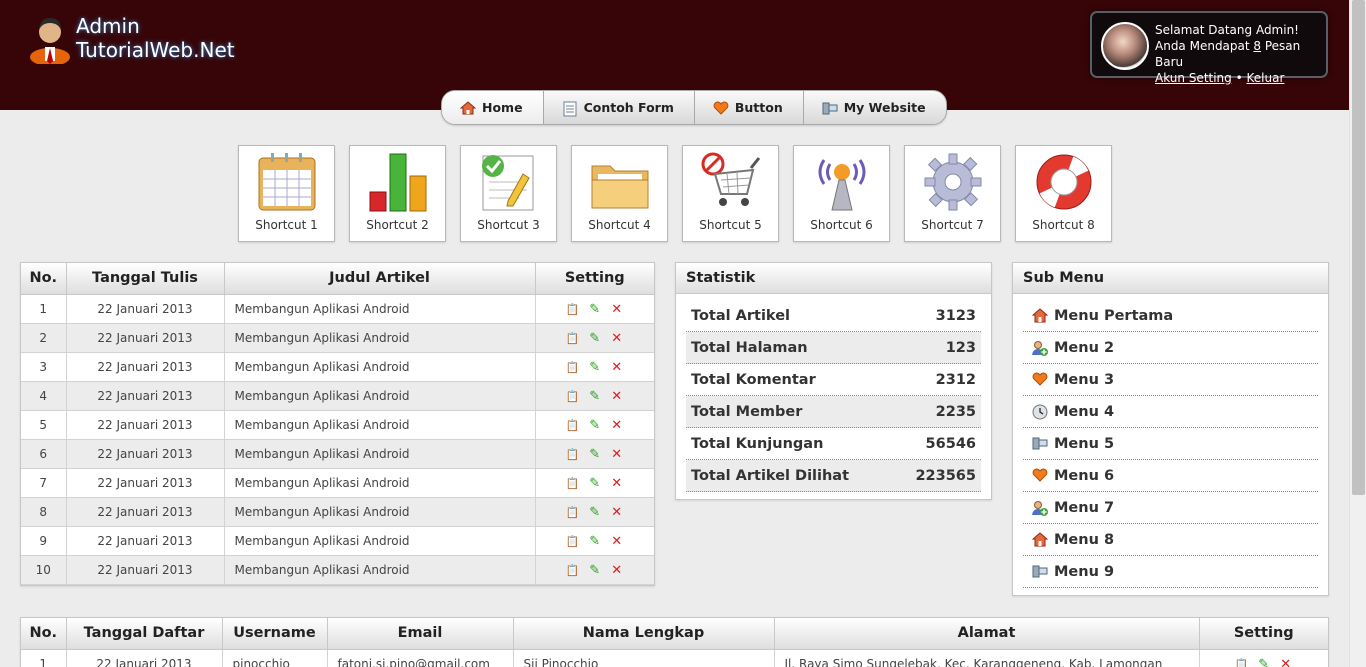 The height and width of the screenshot is (667, 1366). What do you see at coordinates (1263, 634) in the screenshot?
I see `col-setting: Setting` at bounding box center [1263, 634].